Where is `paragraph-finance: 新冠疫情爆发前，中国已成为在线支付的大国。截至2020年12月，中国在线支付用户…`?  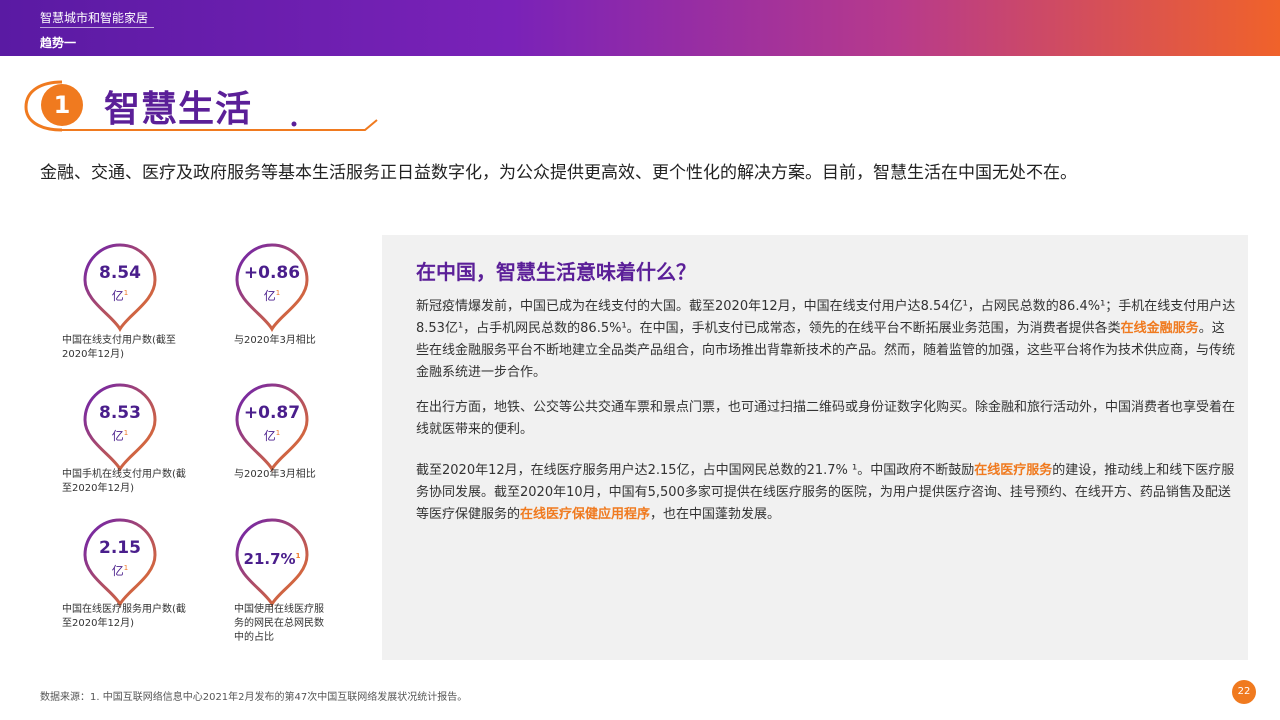 paragraph-finance: 新冠疫情爆发前，中国已成为在线支付的大国。截至2020年12月，中国在线支付用户… is located at coordinates (826, 339).